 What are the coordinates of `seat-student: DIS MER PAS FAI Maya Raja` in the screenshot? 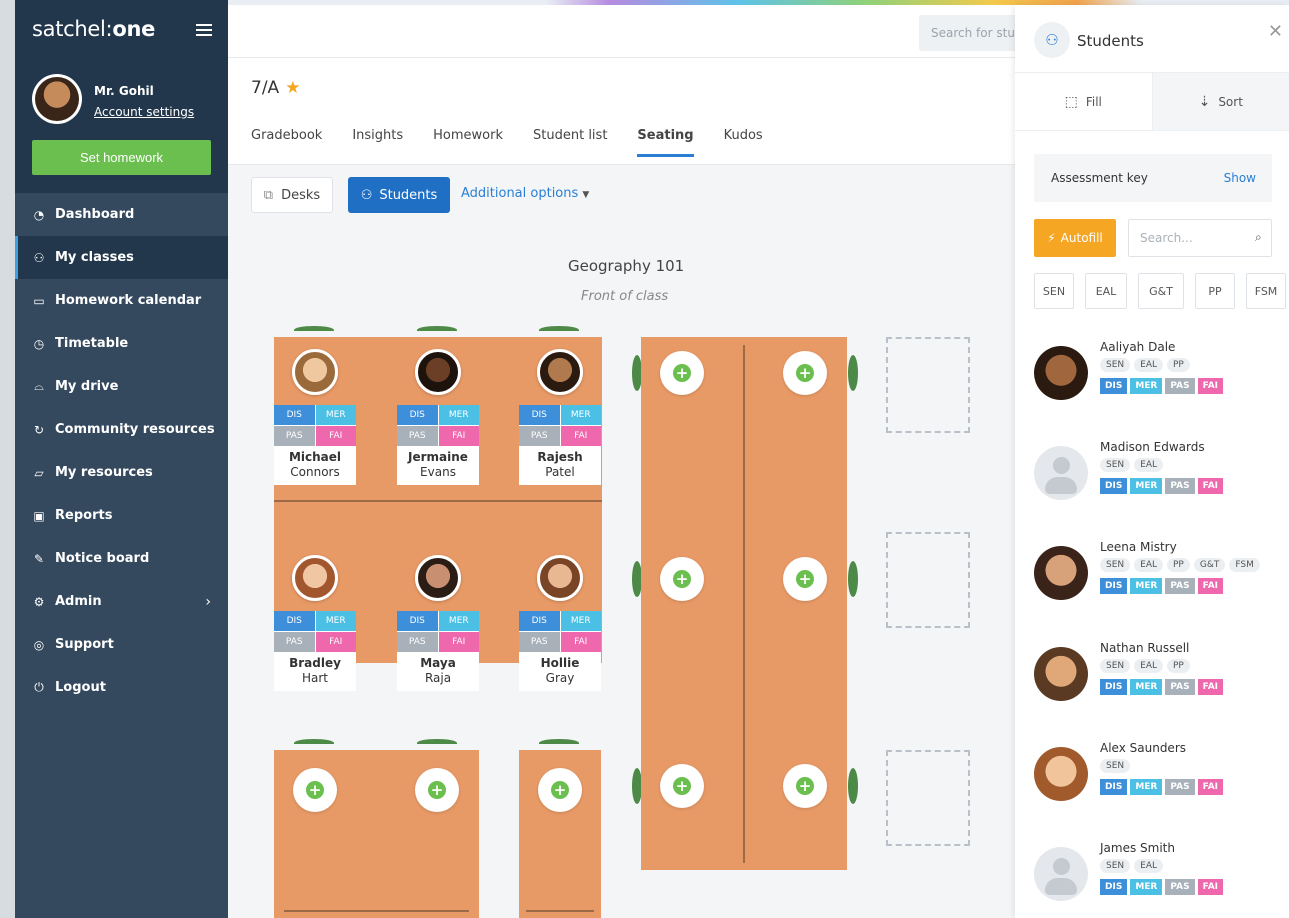 It's located at (438, 623).